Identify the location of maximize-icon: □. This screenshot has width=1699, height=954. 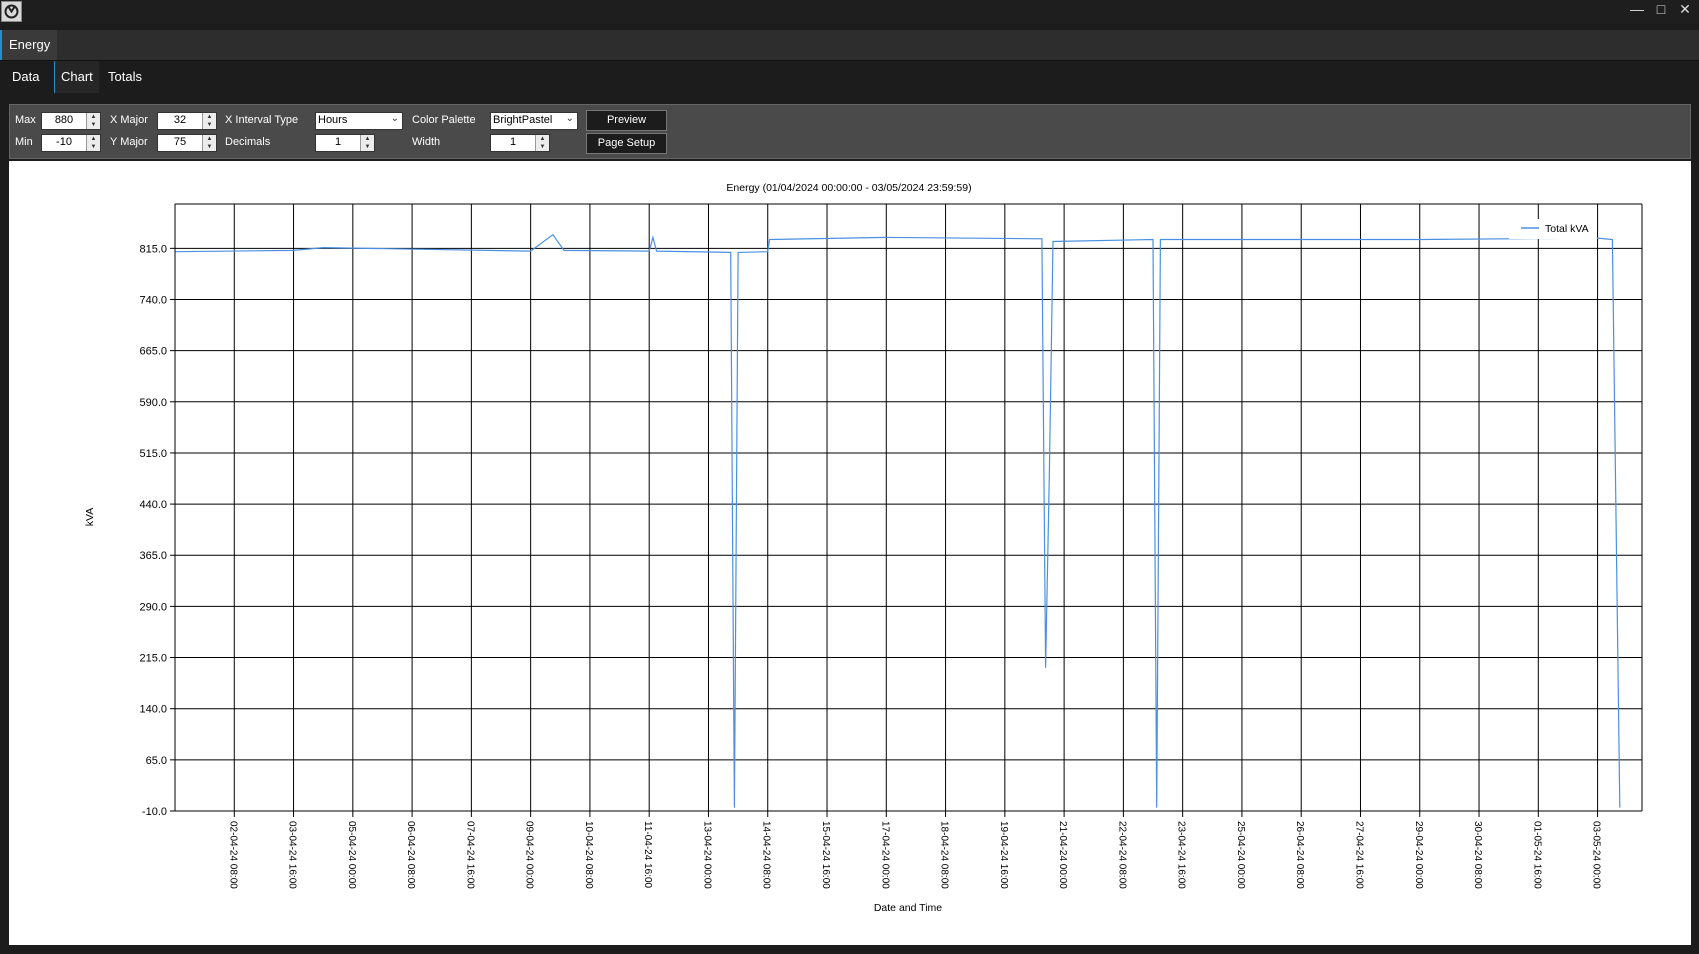
(1661, 10).